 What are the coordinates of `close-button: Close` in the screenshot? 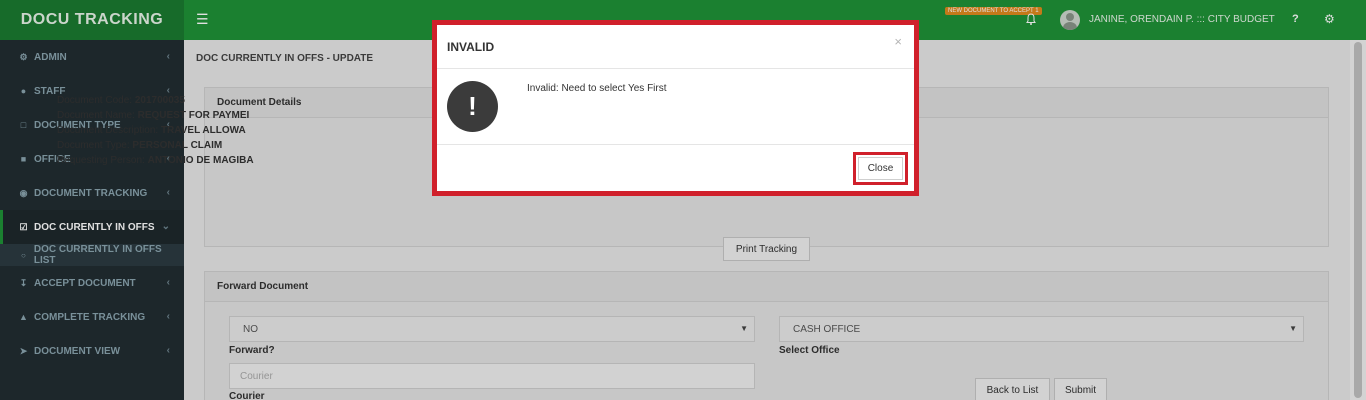 It's located at (880, 168).